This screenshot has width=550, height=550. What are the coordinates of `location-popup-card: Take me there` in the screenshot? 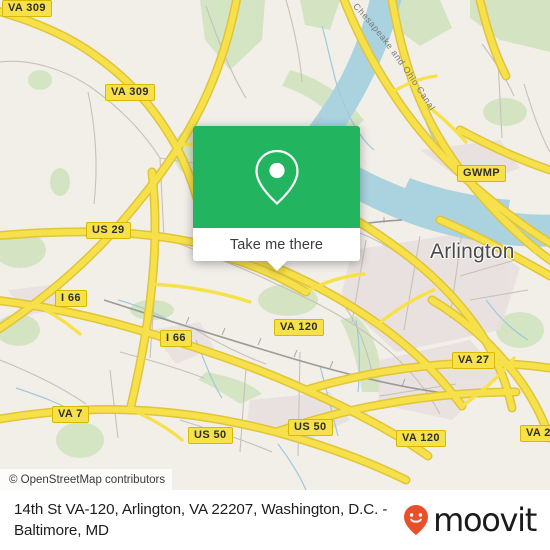 It's located at (276, 198).